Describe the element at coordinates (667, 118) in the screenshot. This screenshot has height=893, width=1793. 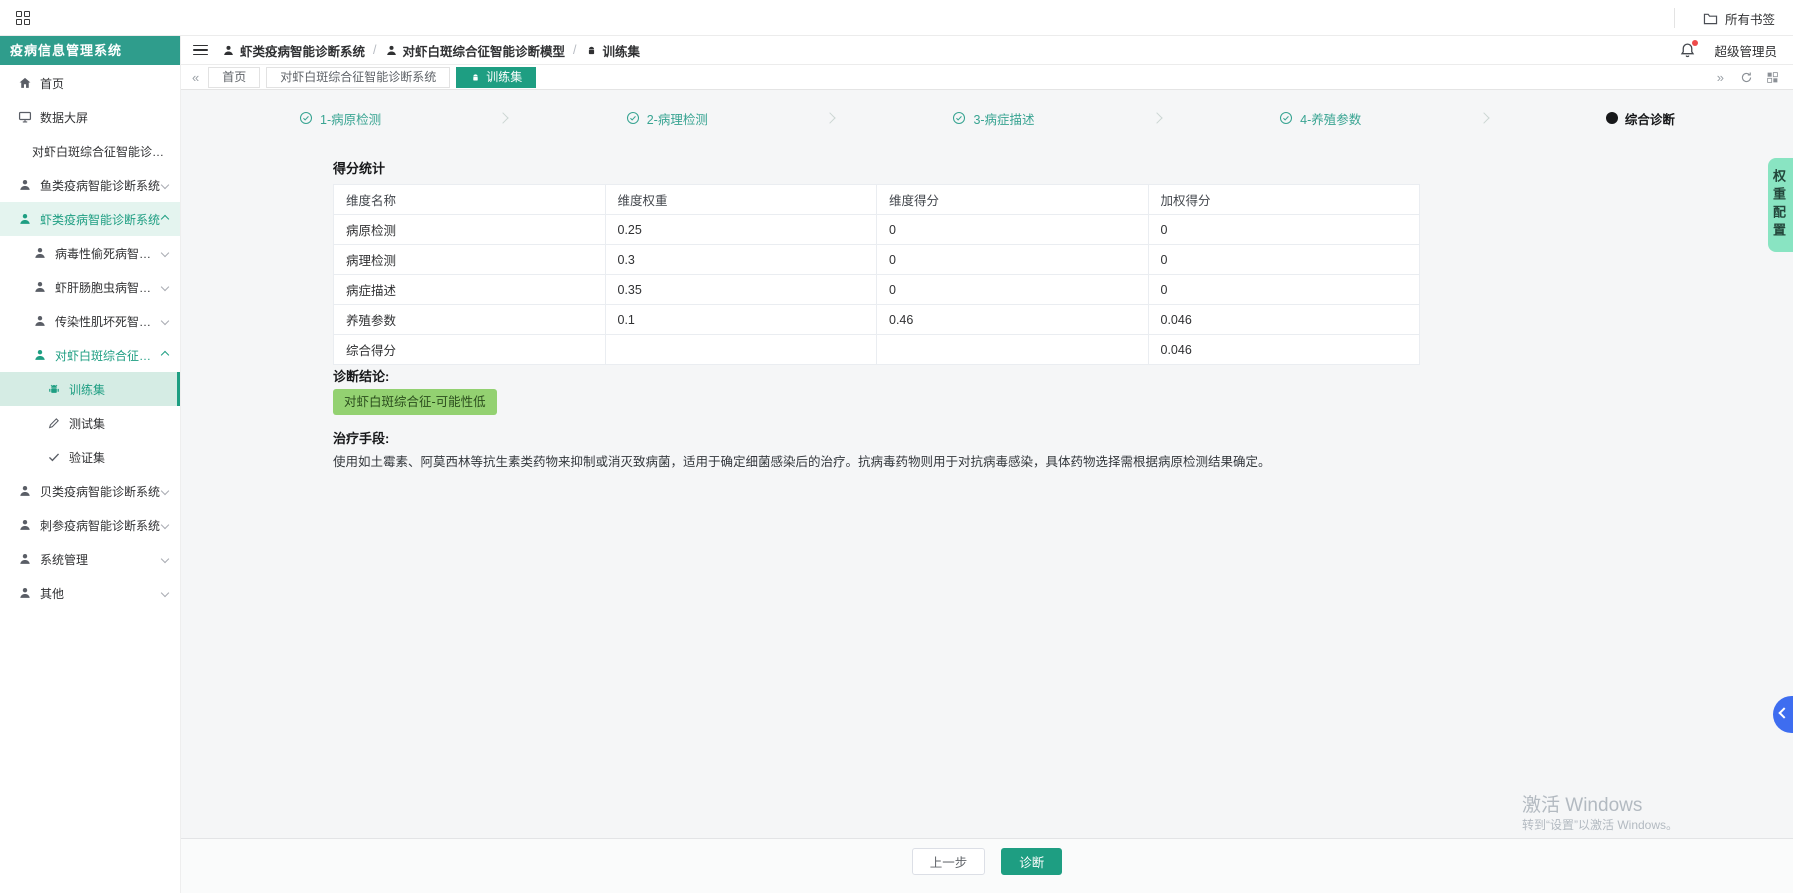
I see `step-pathology-detection: 2-病理检测` at that location.